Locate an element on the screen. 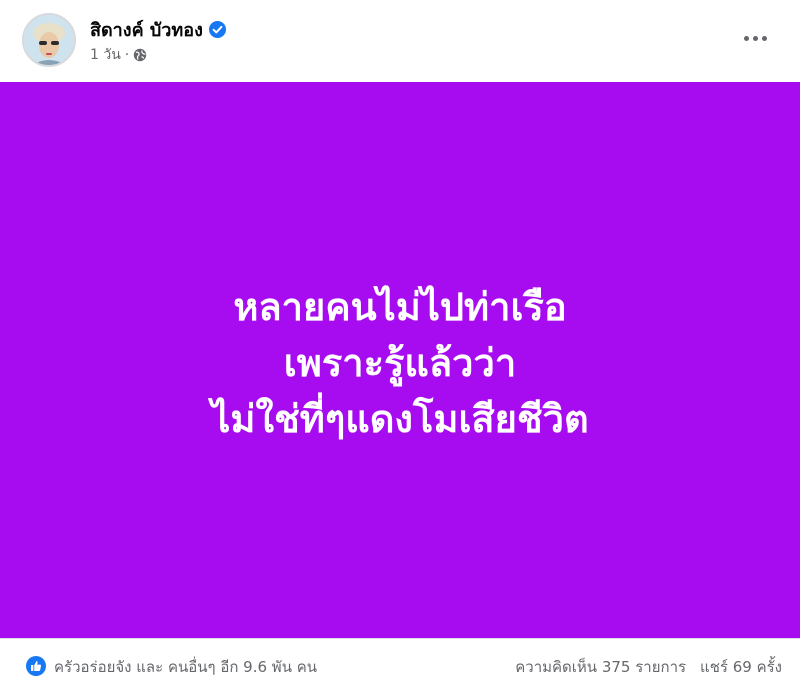 This screenshot has height=687, width=800. author-avatar is located at coordinates (49, 40).